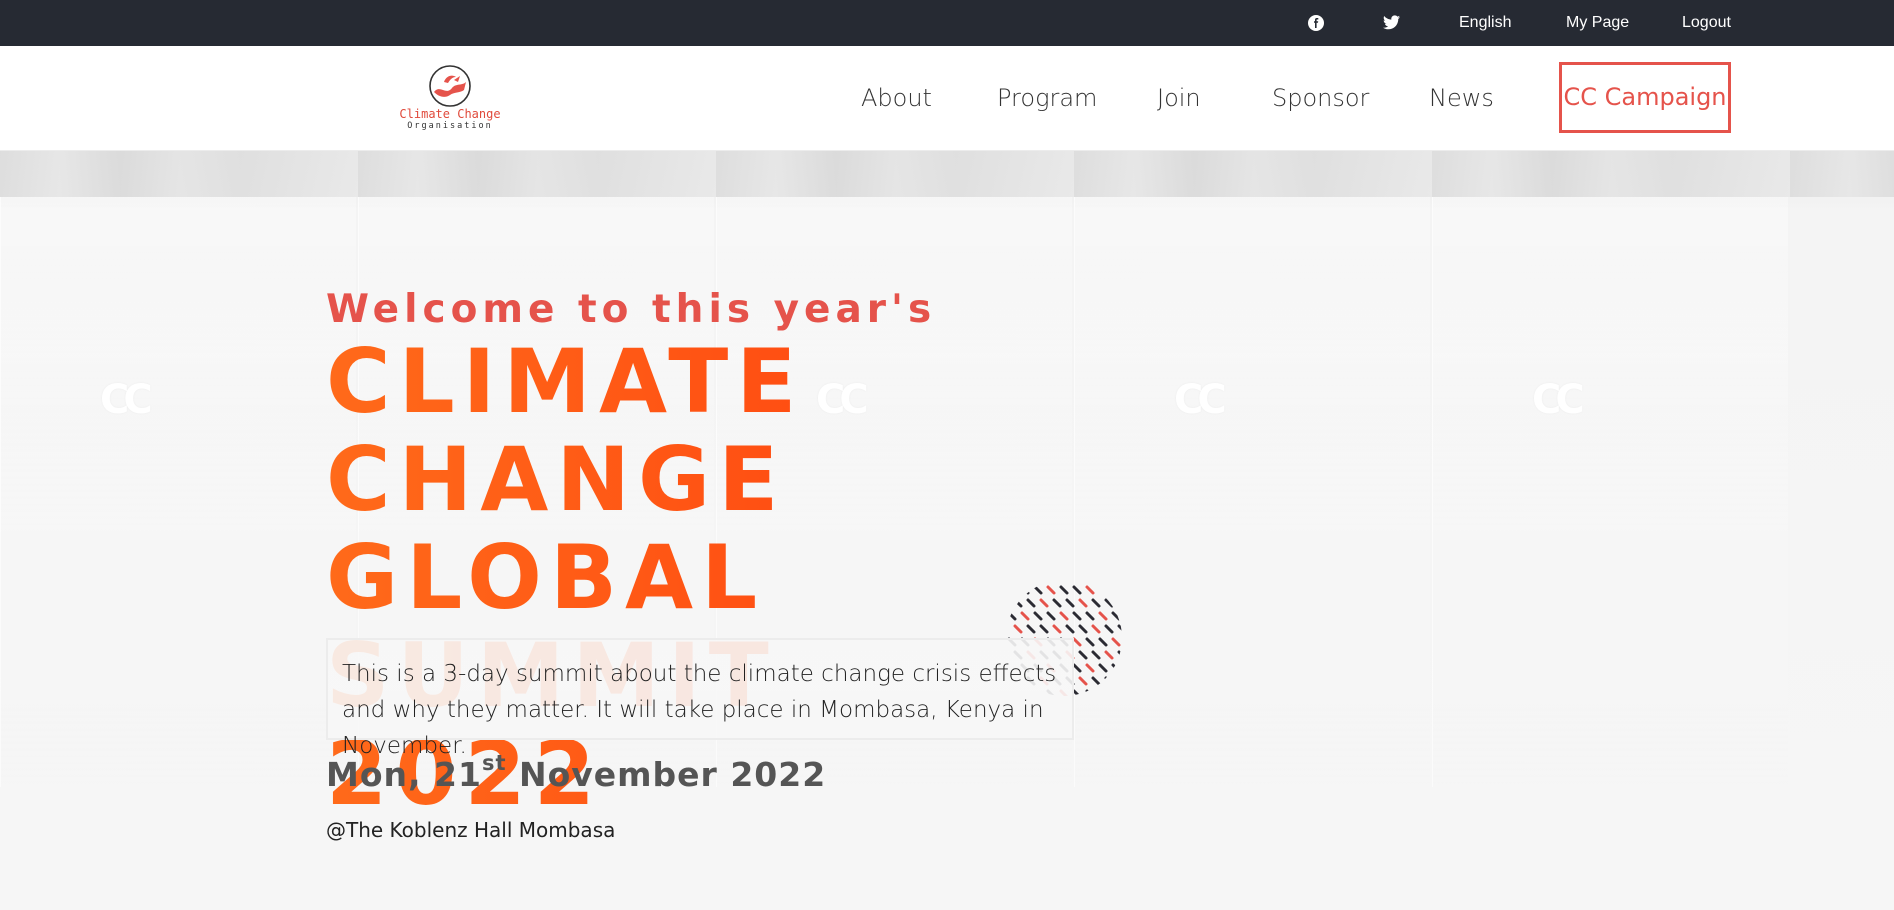  What do you see at coordinates (471, 830) in the screenshot?
I see `event-venue: @The Koblenz Hall Mombasa` at bounding box center [471, 830].